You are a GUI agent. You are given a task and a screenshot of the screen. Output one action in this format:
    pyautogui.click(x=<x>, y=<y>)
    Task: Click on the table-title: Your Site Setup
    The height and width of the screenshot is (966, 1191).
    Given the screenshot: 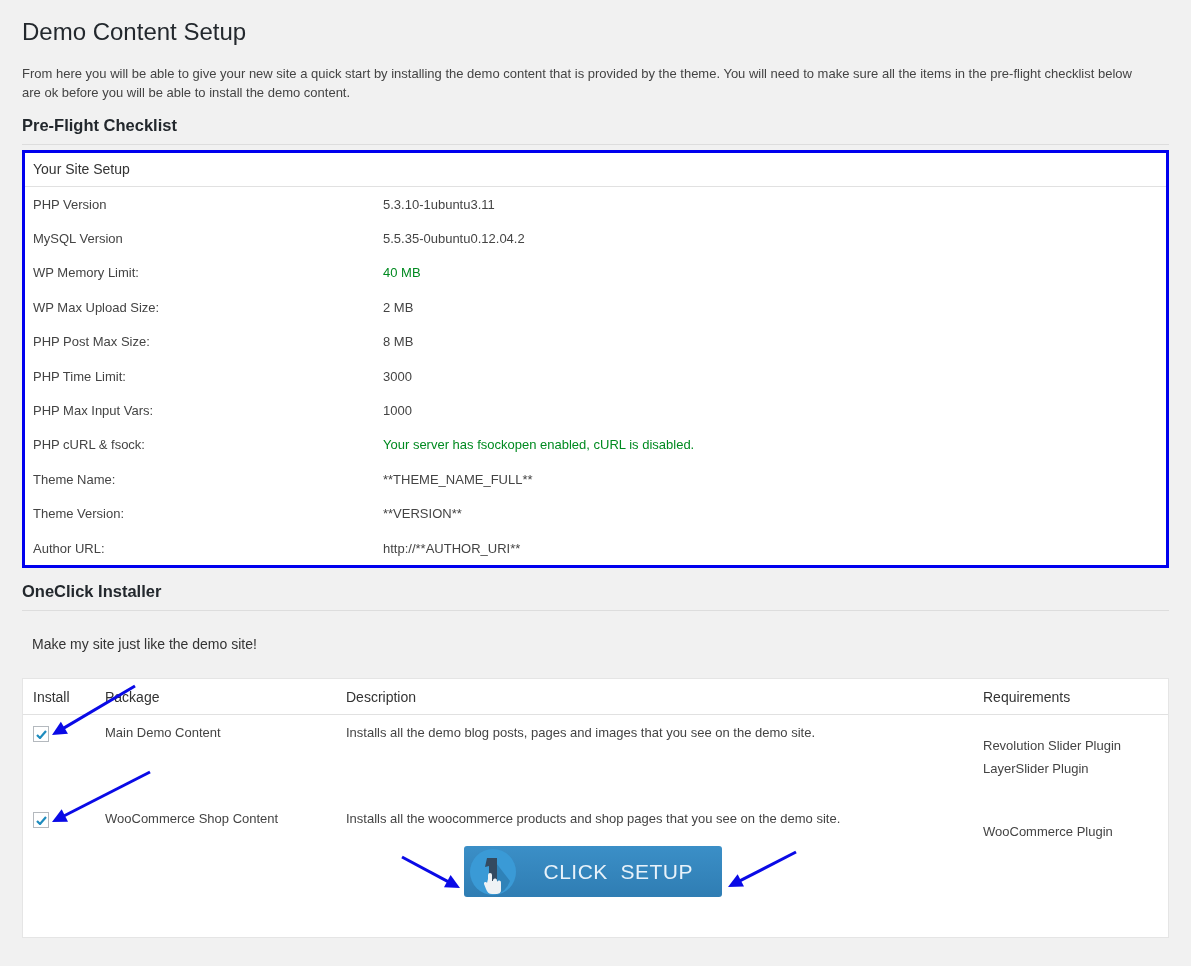 What is the action you would take?
    pyautogui.click(x=595, y=170)
    